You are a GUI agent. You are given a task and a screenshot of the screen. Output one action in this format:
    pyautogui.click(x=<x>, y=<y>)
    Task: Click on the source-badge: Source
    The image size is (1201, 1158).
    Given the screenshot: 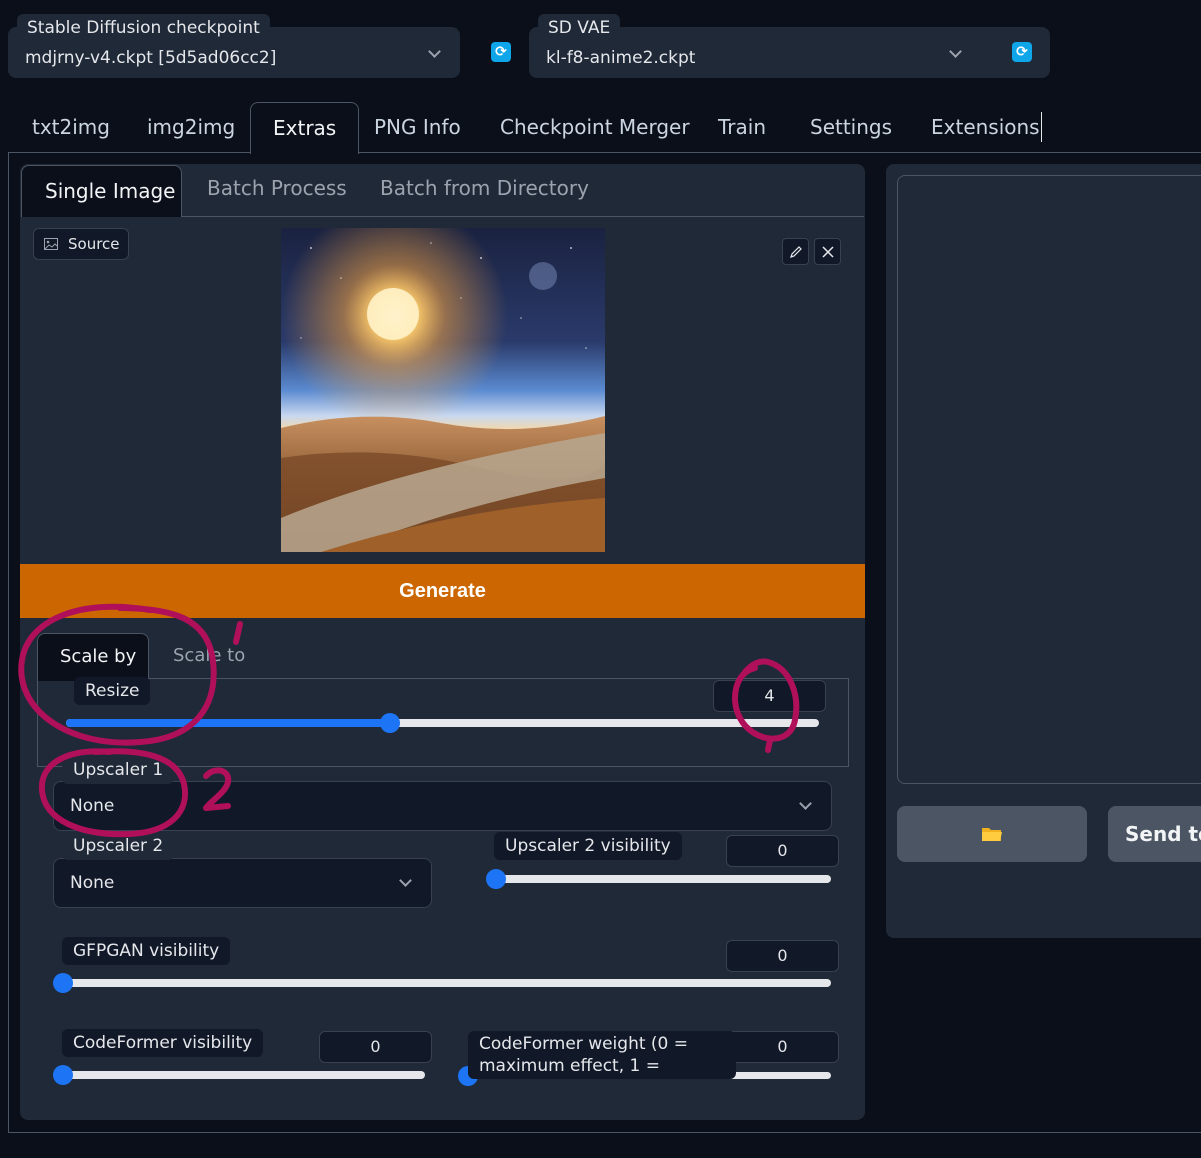 What is the action you would take?
    pyautogui.click(x=81, y=244)
    